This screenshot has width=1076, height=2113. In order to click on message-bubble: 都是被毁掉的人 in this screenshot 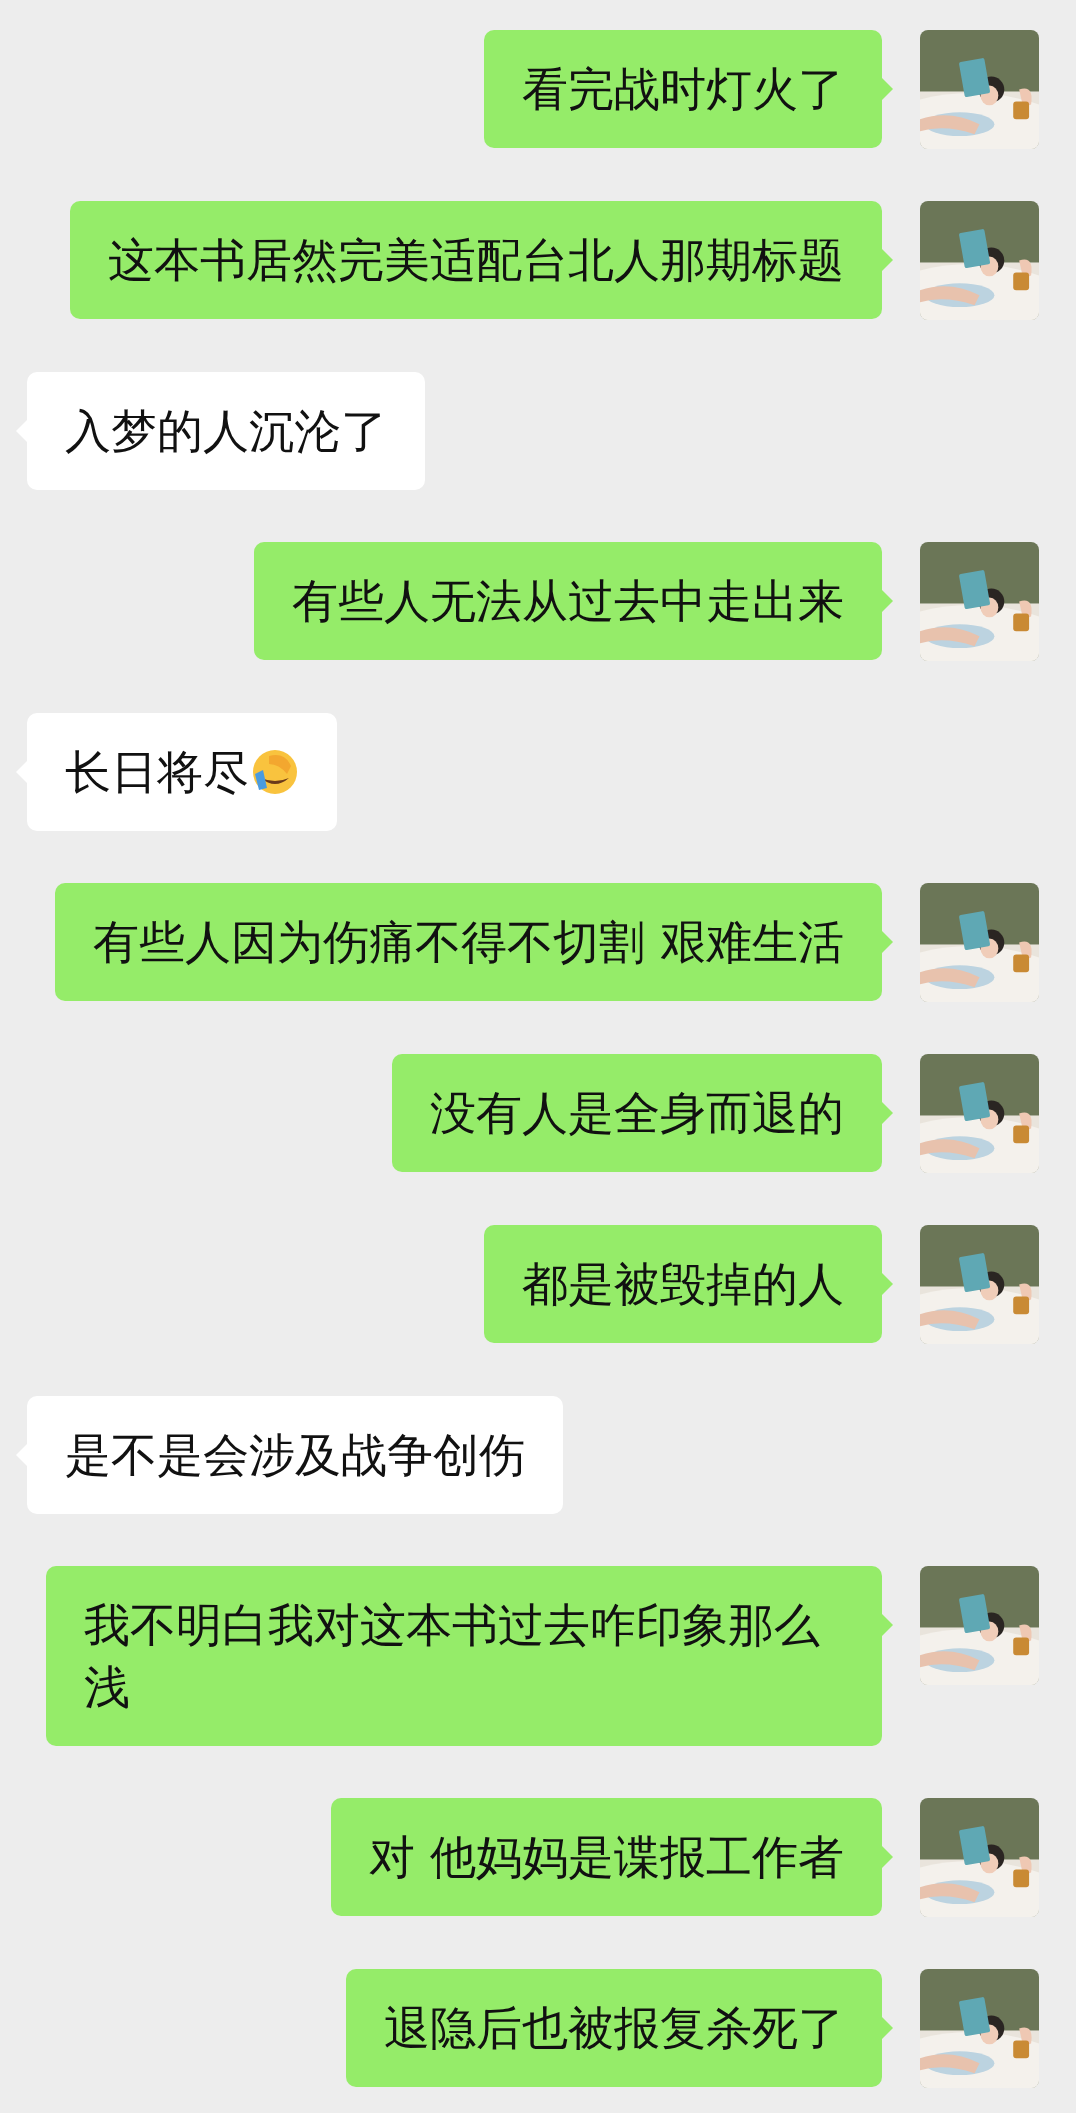, I will do `click(683, 1284)`.